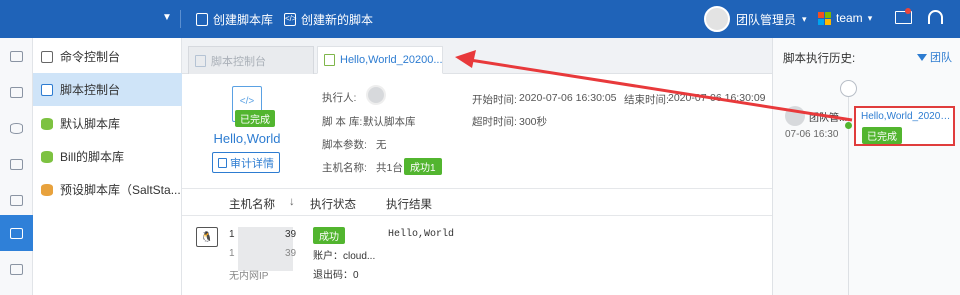  I want to click on history-status-badge: 已完成, so click(882, 135).